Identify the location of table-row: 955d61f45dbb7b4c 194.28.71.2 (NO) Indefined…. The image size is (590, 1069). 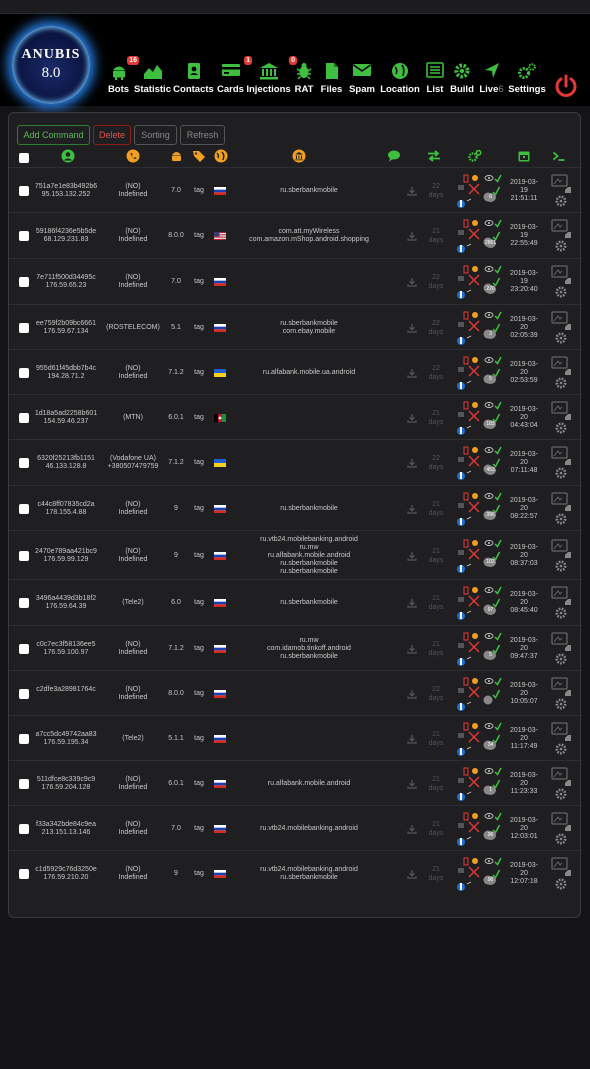
(295, 371).